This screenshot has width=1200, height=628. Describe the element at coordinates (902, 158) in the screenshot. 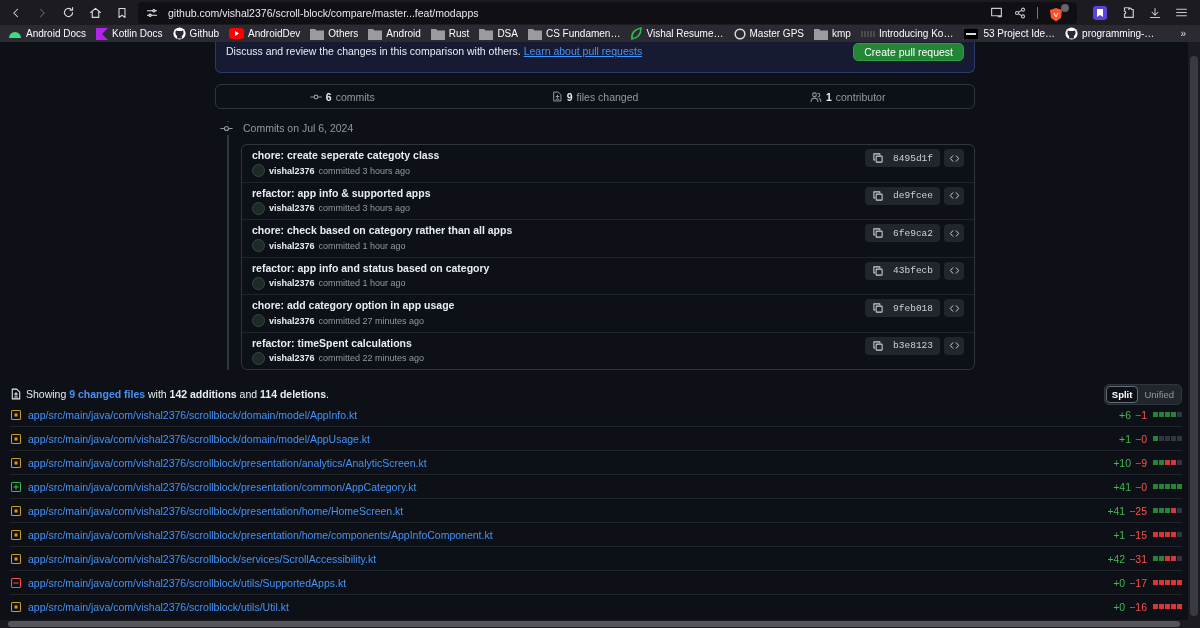

I see `commit-sha-button: 8495d1f` at that location.